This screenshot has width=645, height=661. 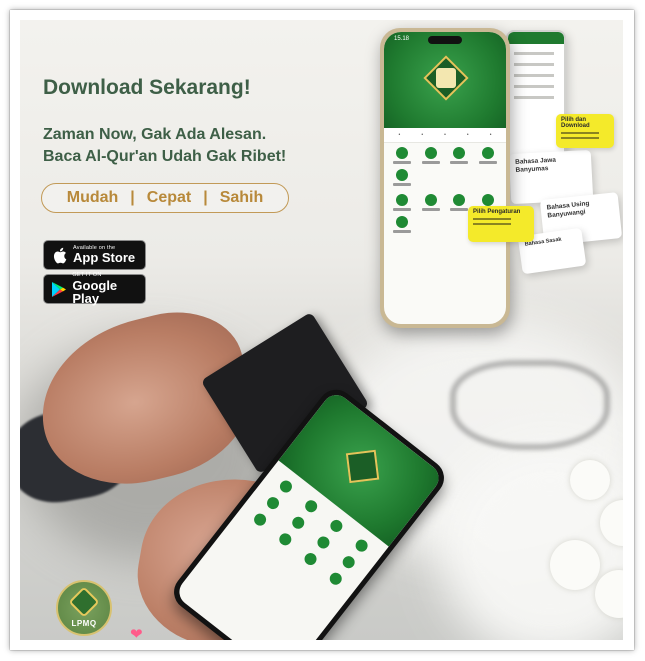 What do you see at coordinates (445, 40) in the screenshot?
I see `phone-notch` at bounding box center [445, 40].